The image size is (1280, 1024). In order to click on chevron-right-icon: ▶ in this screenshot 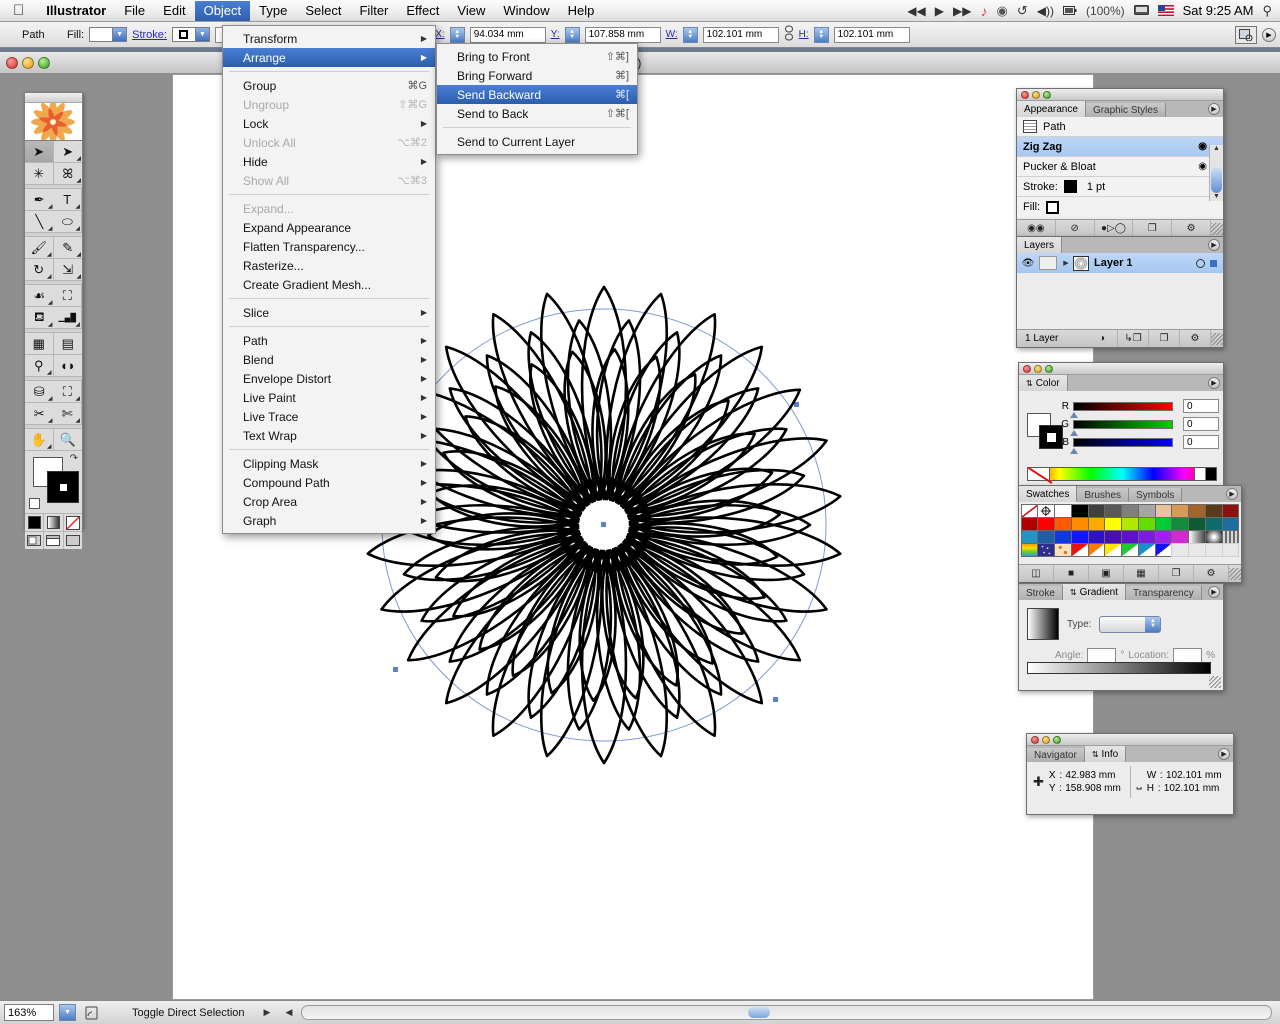, I will do `click(1066, 263)`.